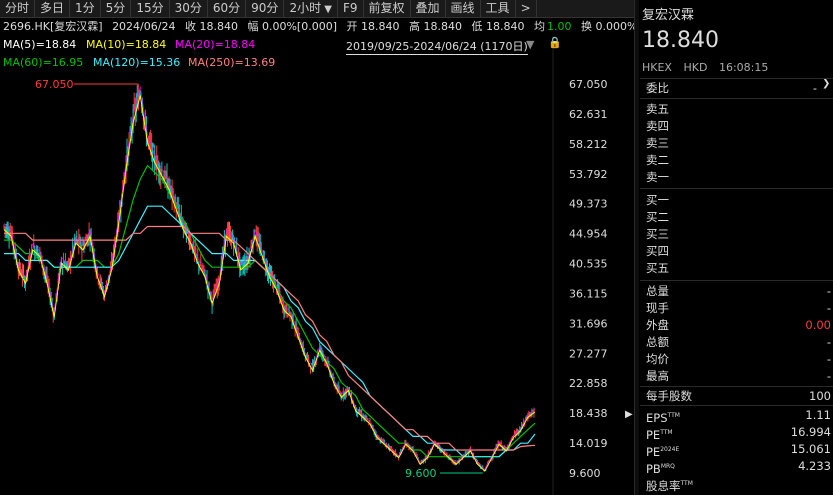 This screenshot has height=495, width=833. Describe the element at coordinates (463, 8) in the screenshot. I see `draw-line-button: 画线` at that location.